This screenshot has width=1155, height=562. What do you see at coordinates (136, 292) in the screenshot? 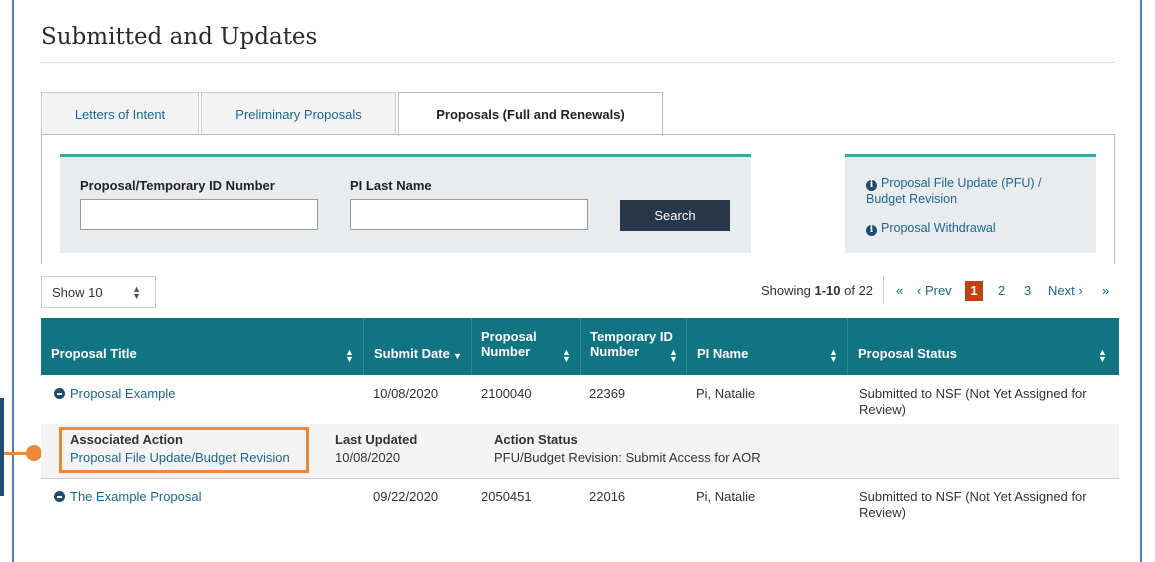
I see `sort-updown-icon: ▲ ▼` at bounding box center [136, 292].